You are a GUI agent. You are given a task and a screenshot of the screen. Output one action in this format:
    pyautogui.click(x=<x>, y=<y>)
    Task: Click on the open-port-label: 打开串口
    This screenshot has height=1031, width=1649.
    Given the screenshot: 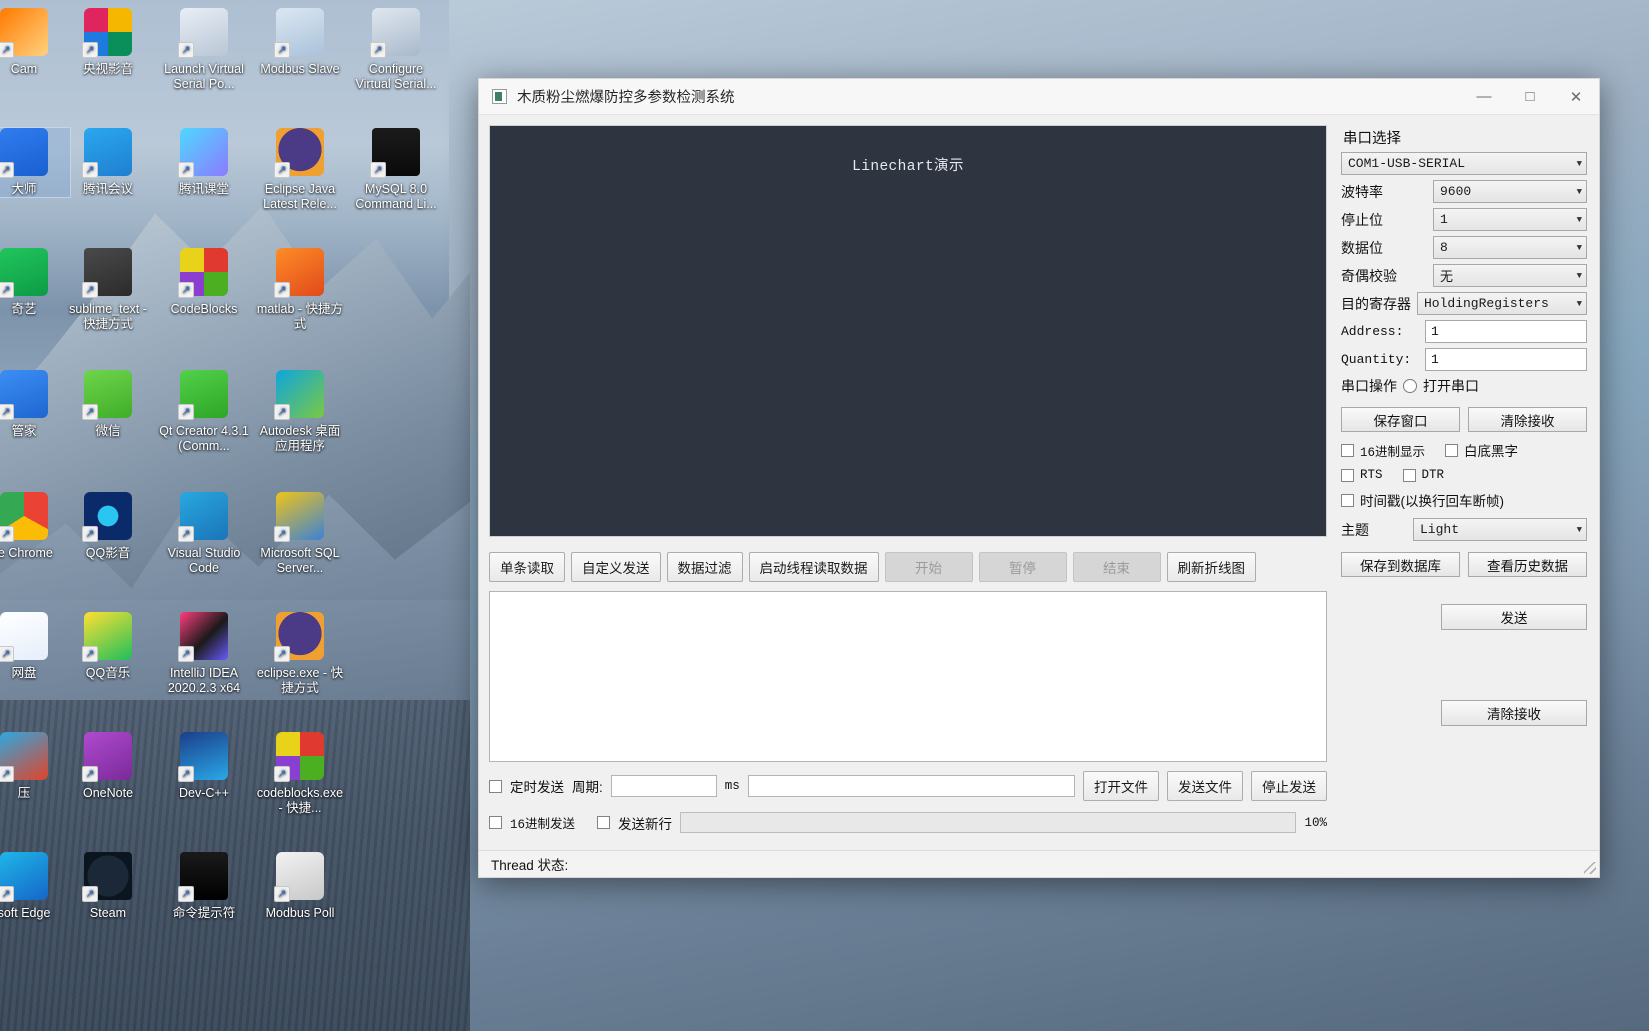 What is the action you would take?
    pyautogui.click(x=1451, y=386)
    